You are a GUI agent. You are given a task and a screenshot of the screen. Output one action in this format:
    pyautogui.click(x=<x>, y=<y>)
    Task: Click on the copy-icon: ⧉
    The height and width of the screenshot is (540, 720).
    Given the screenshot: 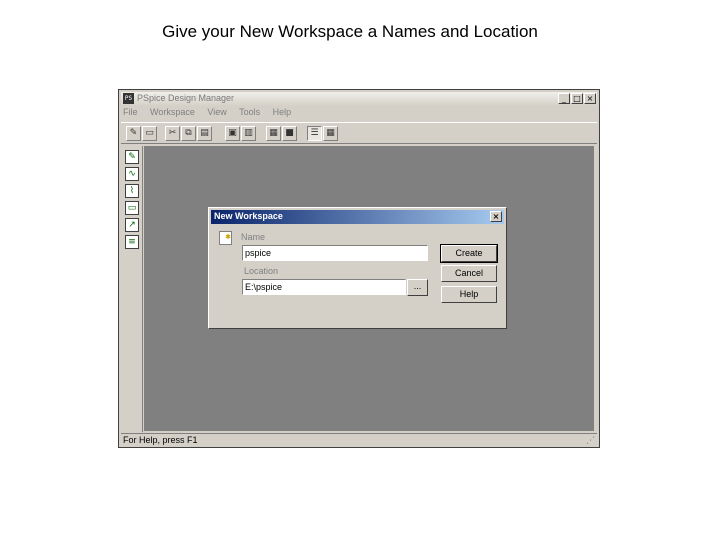 What is the action you would take?
    pyautogui.click(x=188, y=133)
    